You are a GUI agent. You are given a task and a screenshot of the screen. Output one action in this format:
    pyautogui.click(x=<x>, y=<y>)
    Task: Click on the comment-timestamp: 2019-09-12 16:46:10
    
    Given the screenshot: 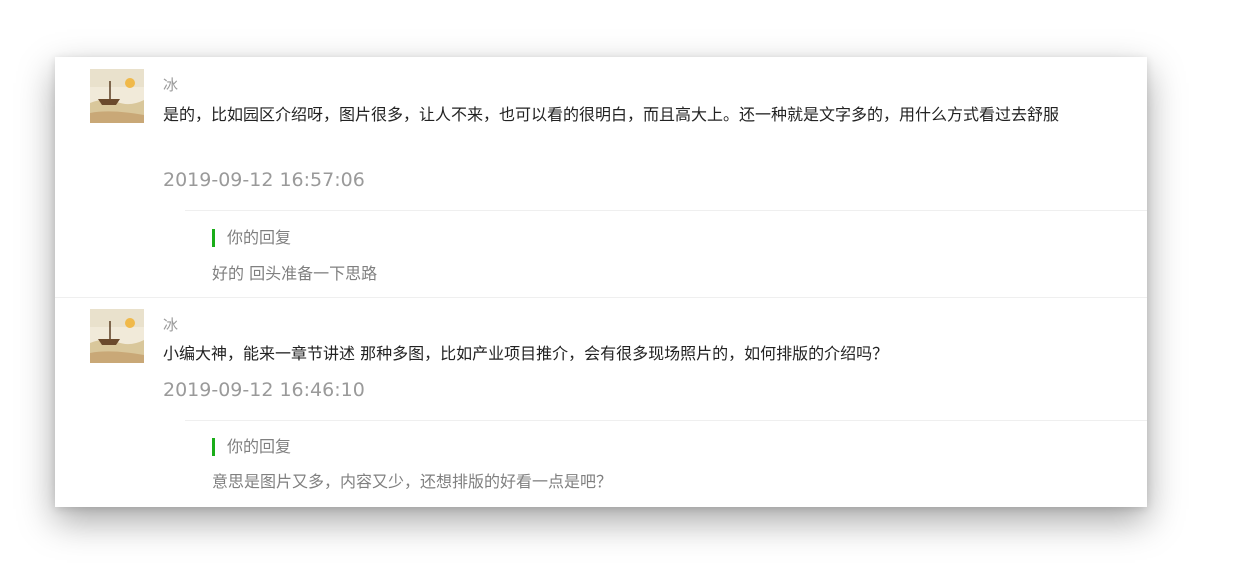 What is the action you would take?
    pyautogui.click(x=264, y=390)
    